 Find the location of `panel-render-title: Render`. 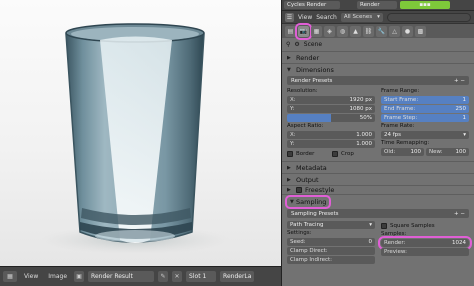

panel-render-title: Render is located at coordinates (308, 57).